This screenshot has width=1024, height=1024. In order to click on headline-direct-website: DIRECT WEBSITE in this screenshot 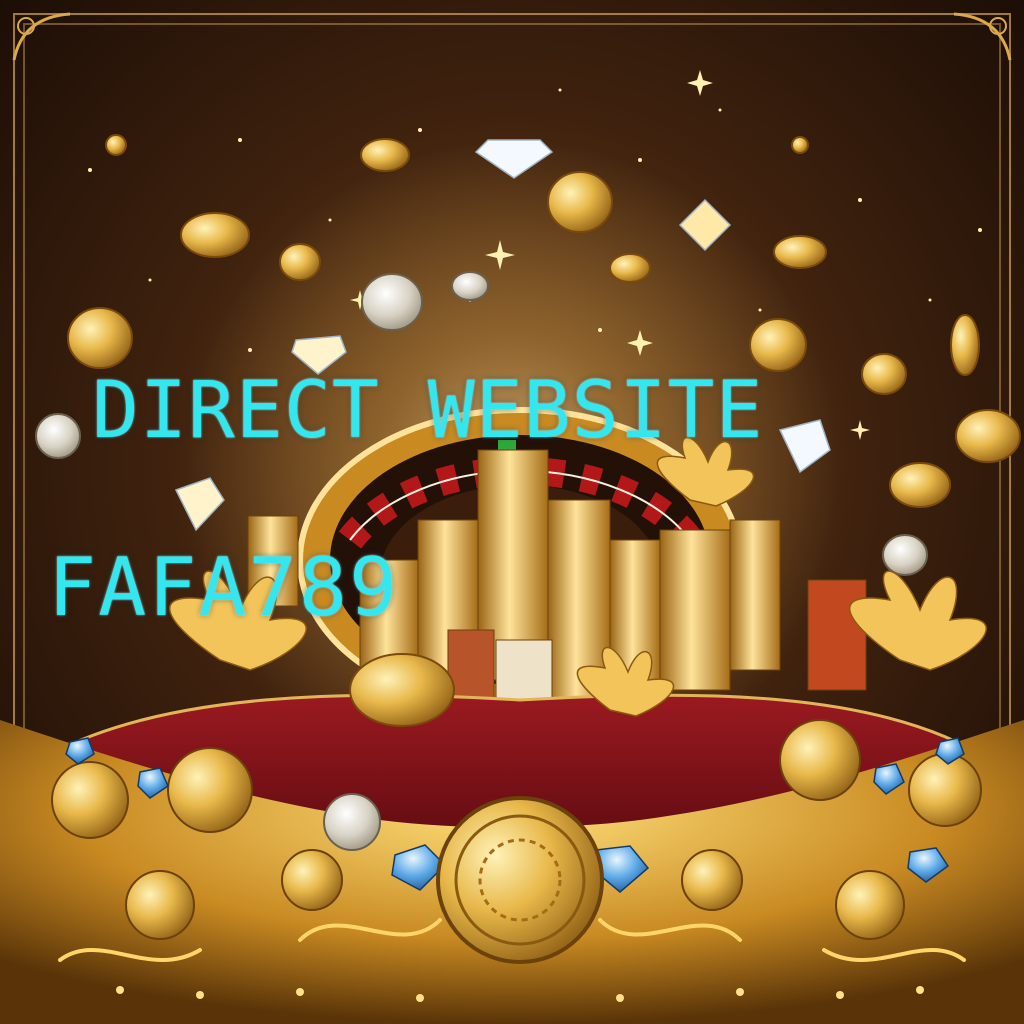, I will do `click(428, 411)`.